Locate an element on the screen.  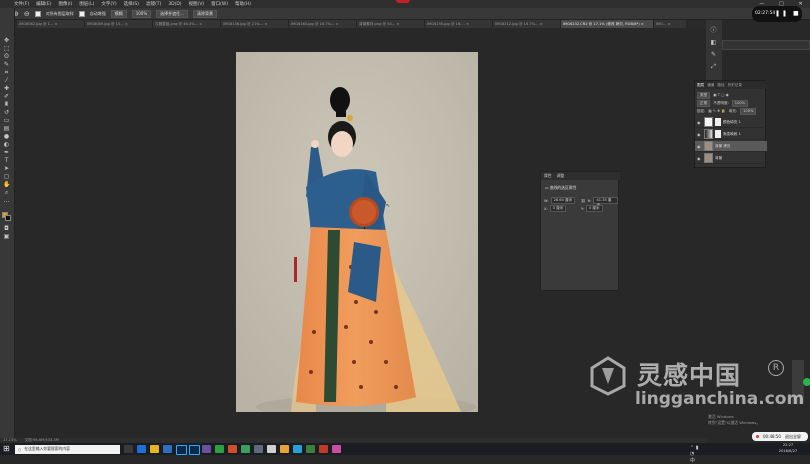
menu-window: 窗口(W) is located at coordinates (219, 4).